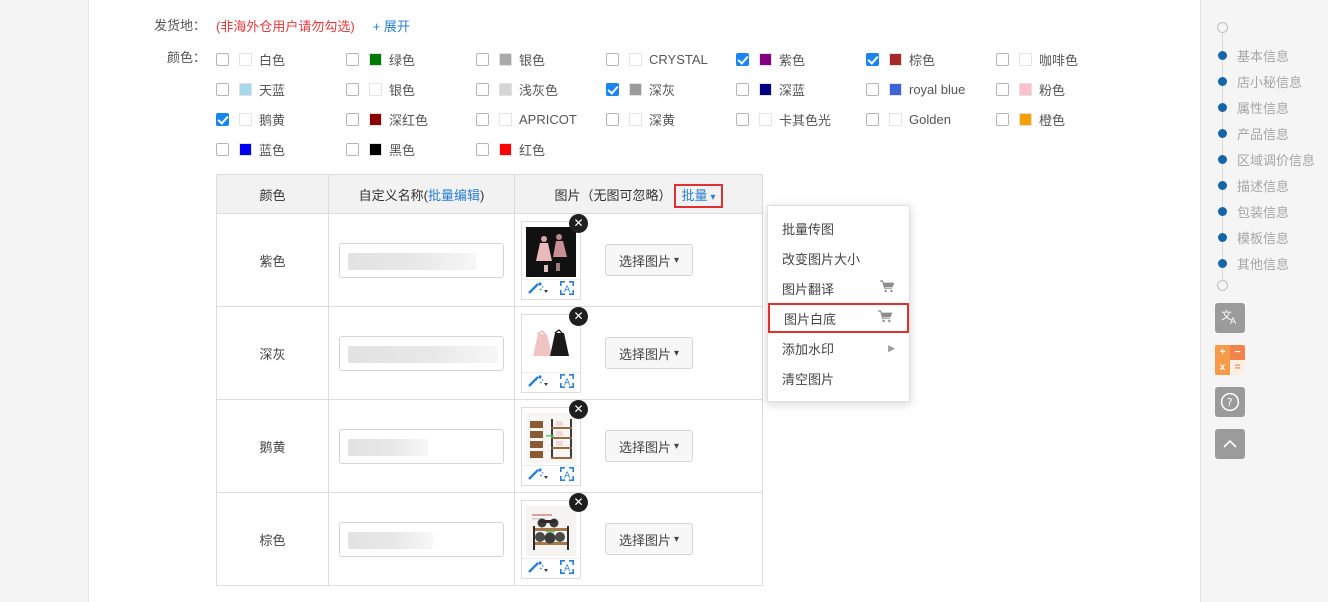 This screenshot has width=1328, height=602. I want to click on translate-icon: 文 A, so click(1230, 318).